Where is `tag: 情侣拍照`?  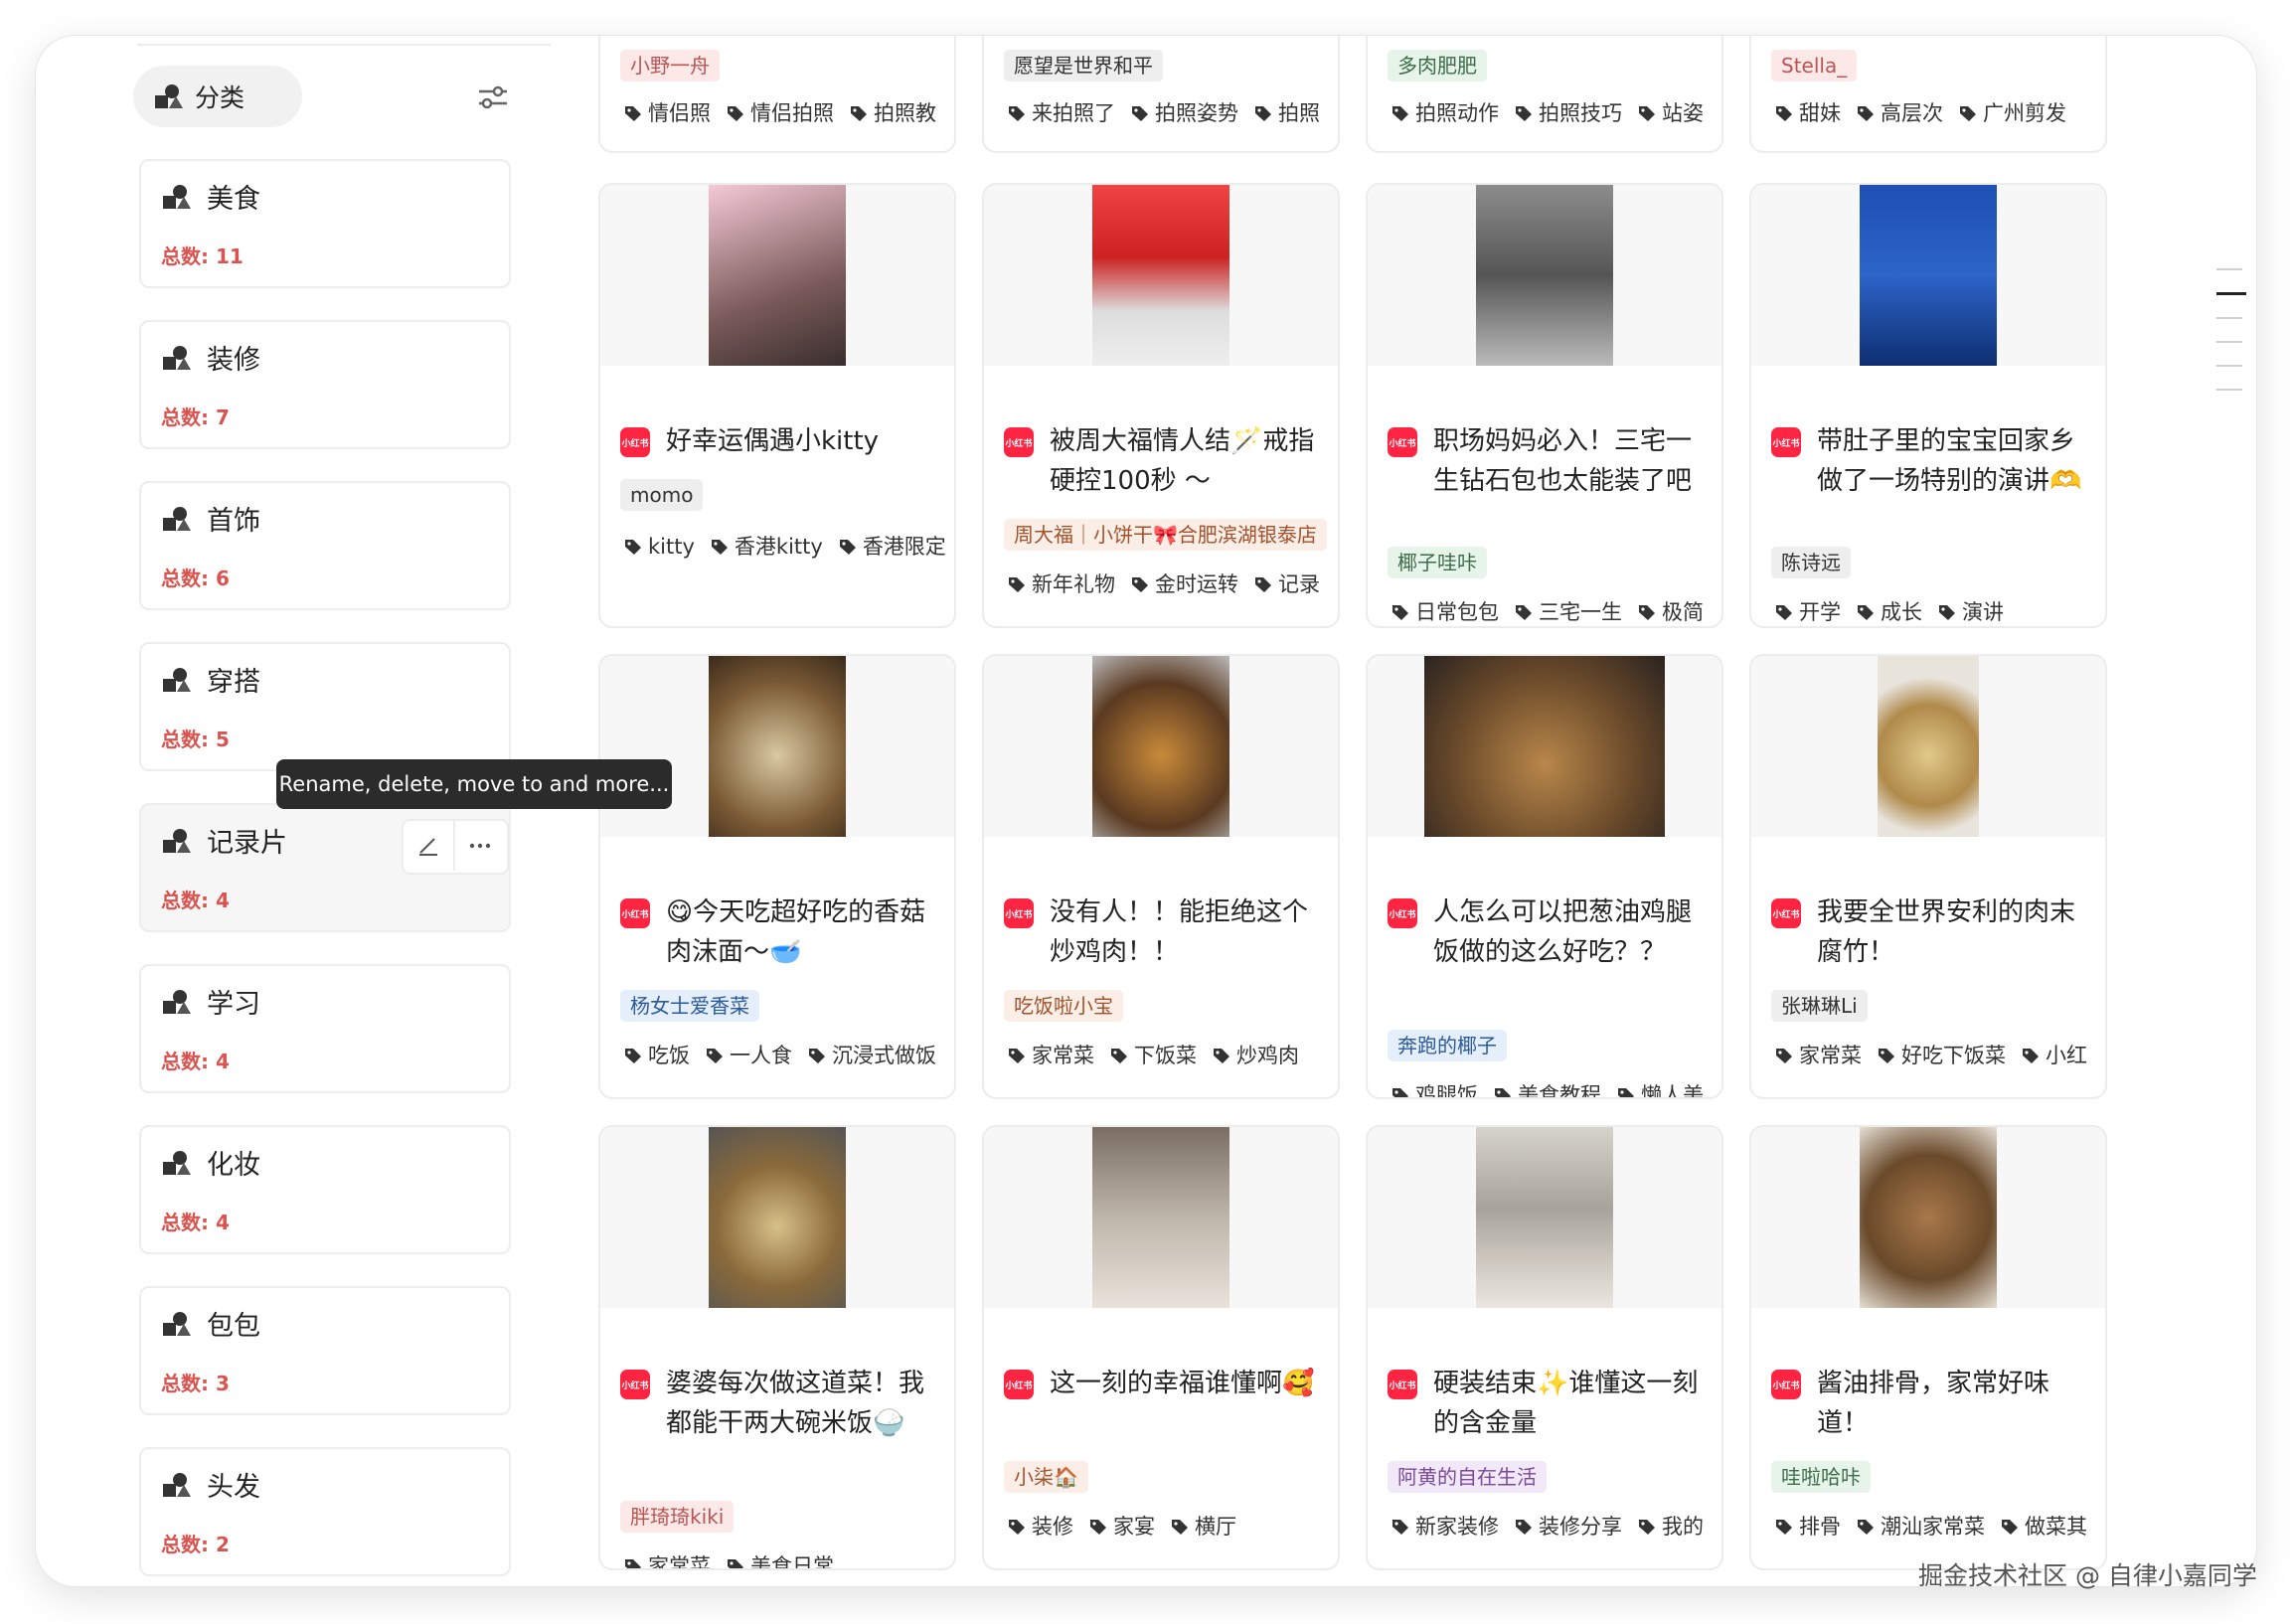 tag: 情侣拍照 is located at coordinates (781, 113).